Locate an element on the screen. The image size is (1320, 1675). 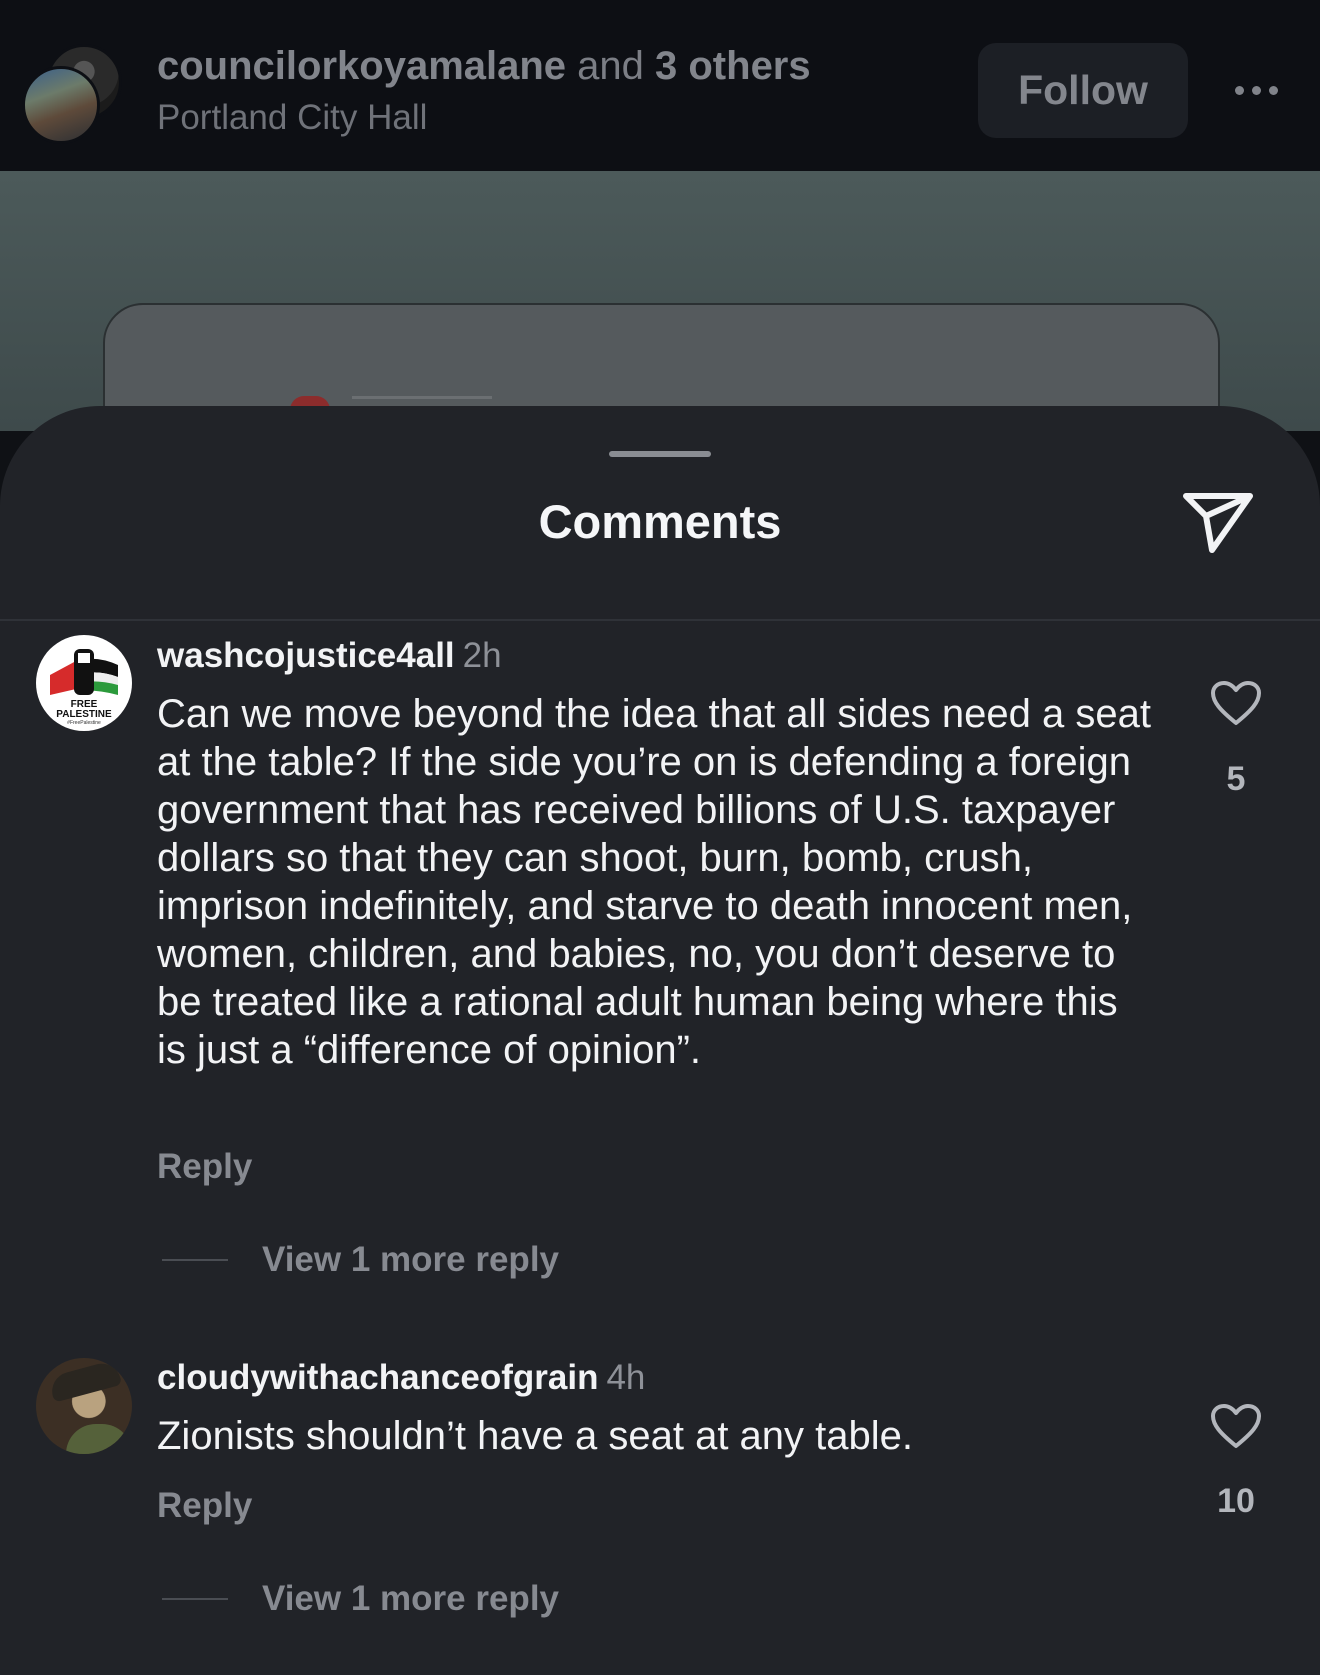
post-location: Portland City Hall is located at coordinates (292, 118).